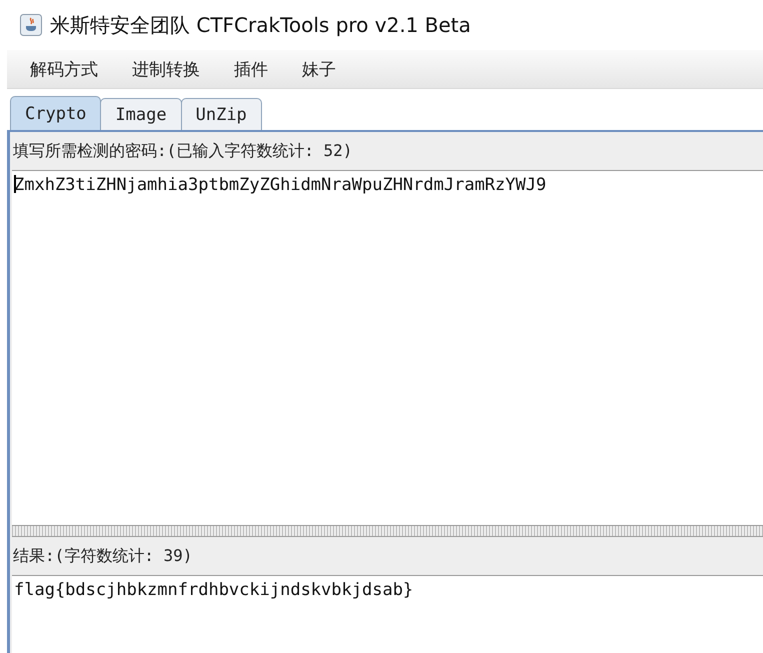  I want to click on menu-item: 妹子, so click(319, 69).